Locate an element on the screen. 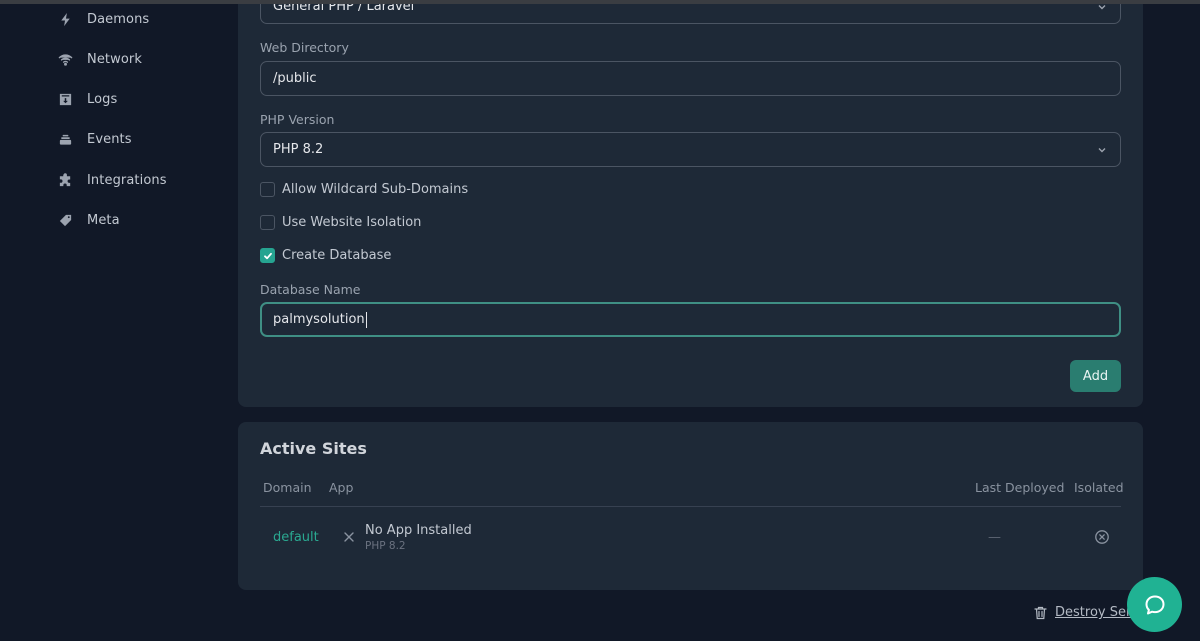  table-divider is located at coordinates (690, 506).